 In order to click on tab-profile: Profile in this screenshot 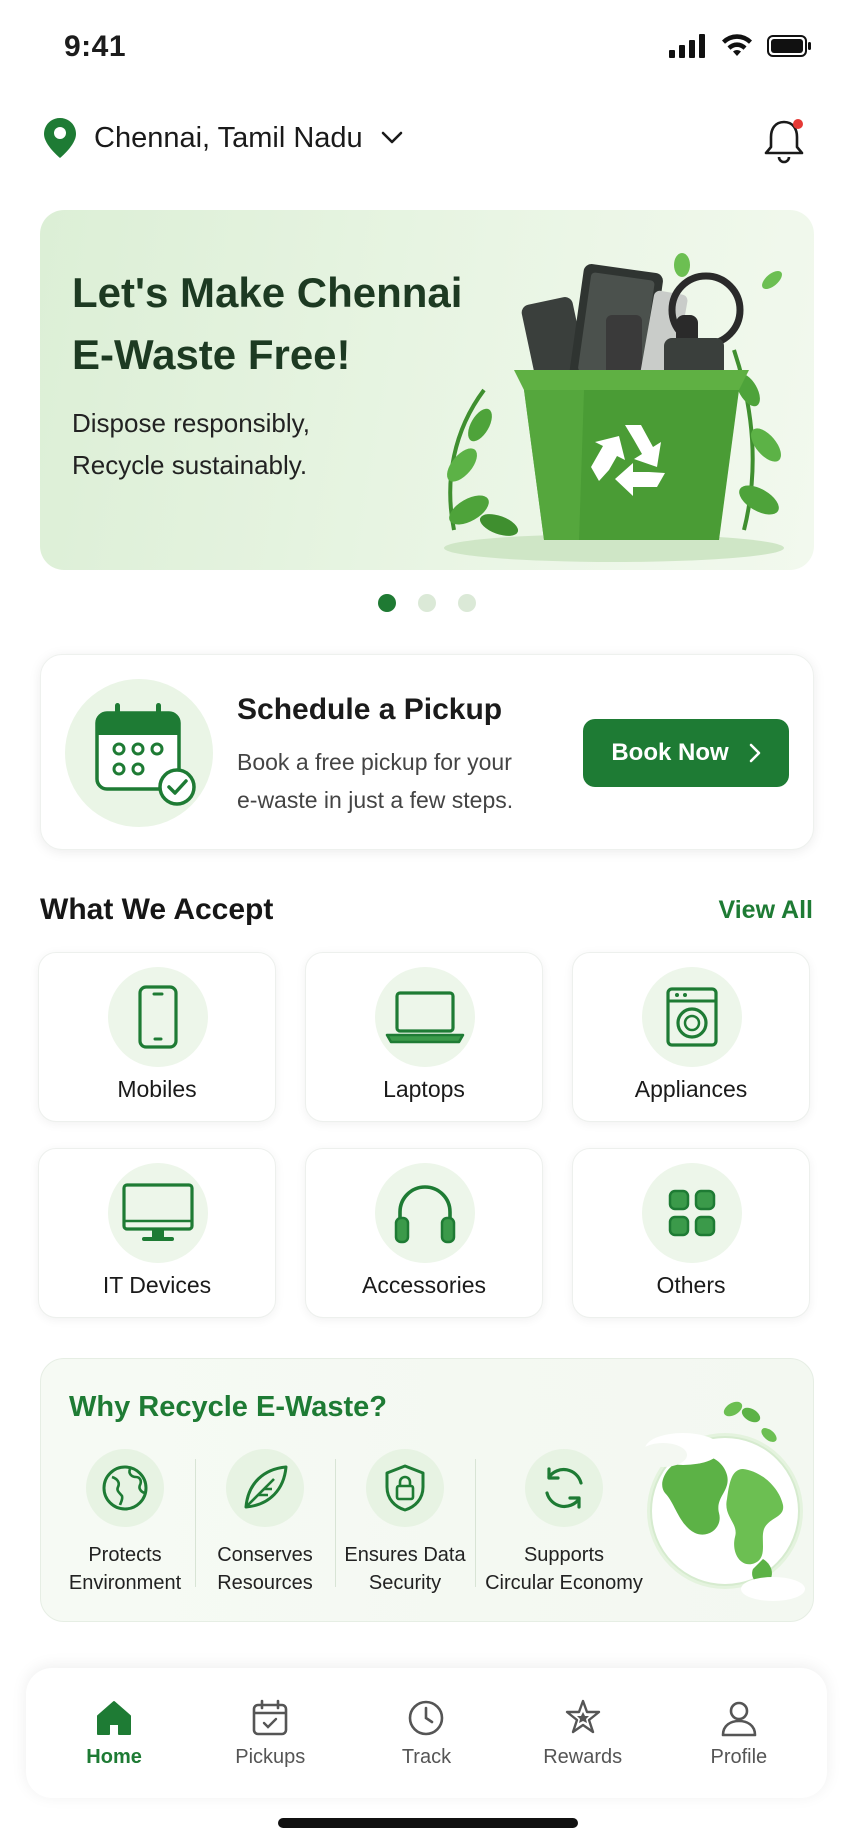, I will do `click(739, 1733)`.